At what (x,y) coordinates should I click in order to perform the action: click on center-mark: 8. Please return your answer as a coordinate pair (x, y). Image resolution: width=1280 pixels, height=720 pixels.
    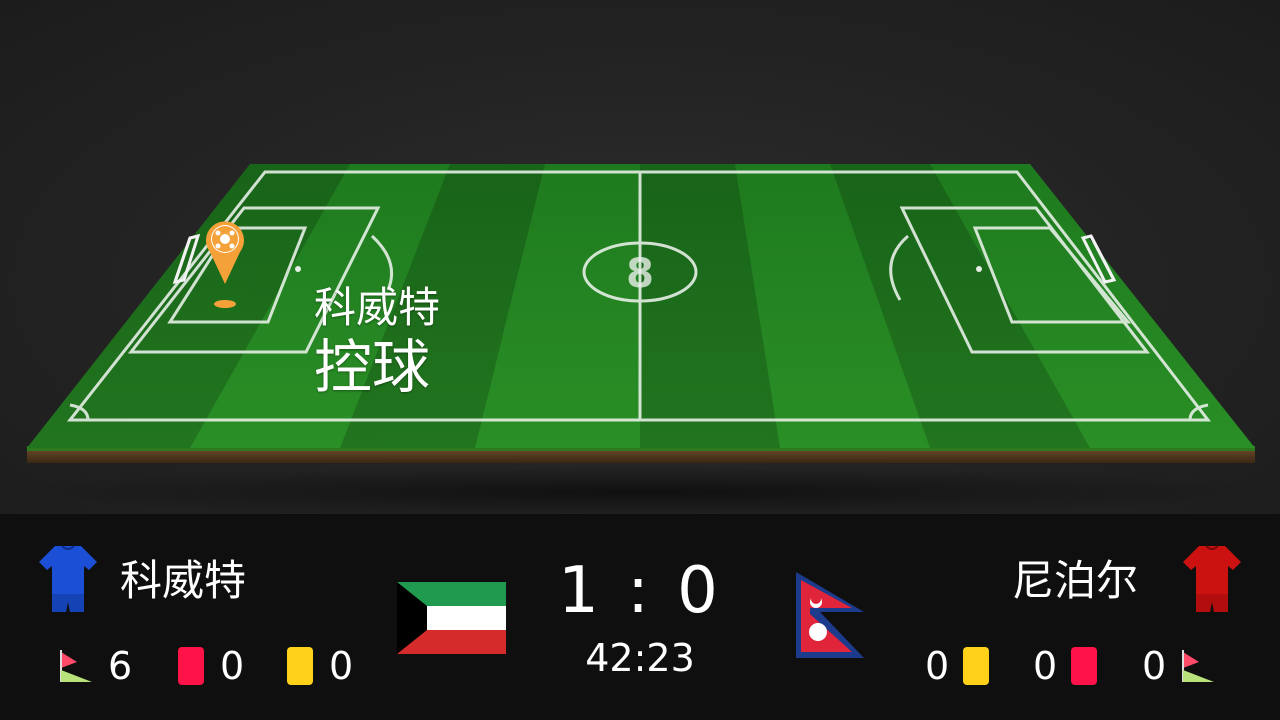
    Looking at the image, I should click on (640, 274).